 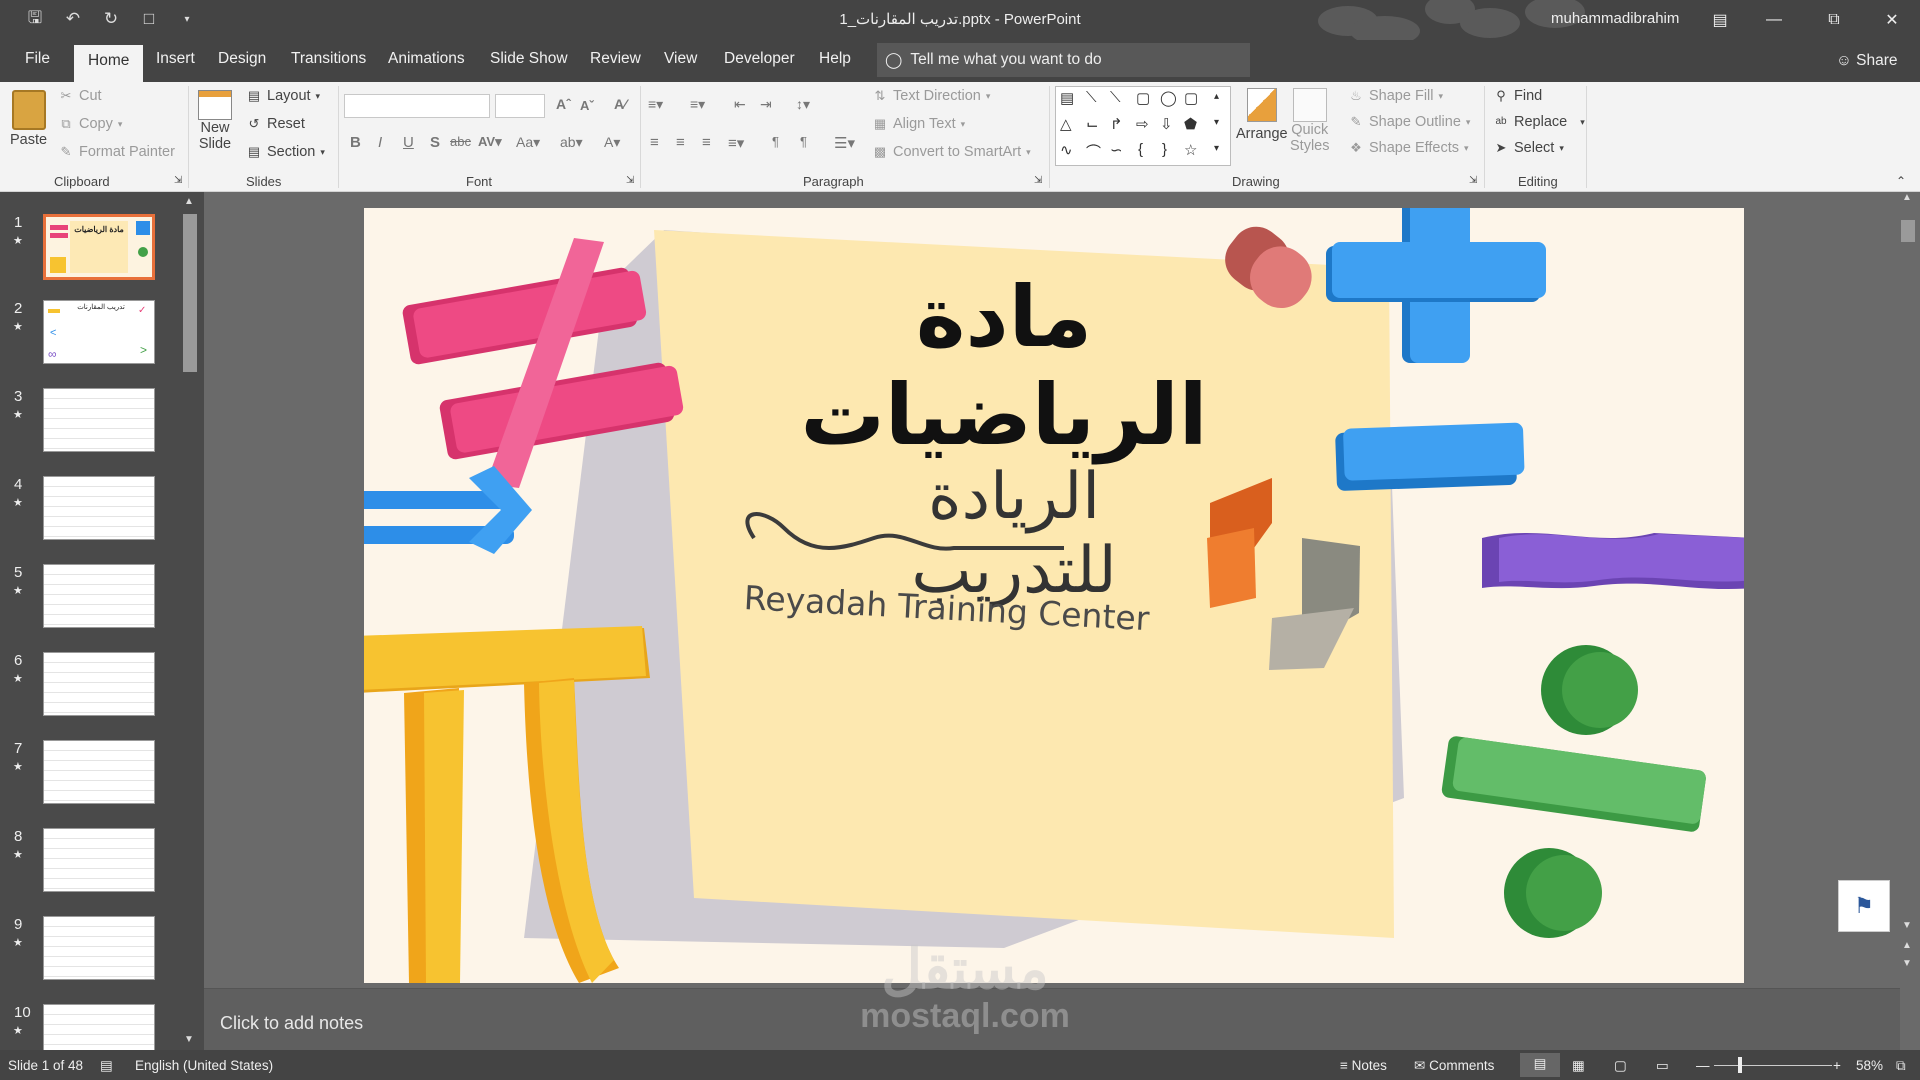 What do you see at coordinates (1864, 906) in the screenshot?
I see `bookmark-icon: ⚑` at bounding box center [1864, 906].